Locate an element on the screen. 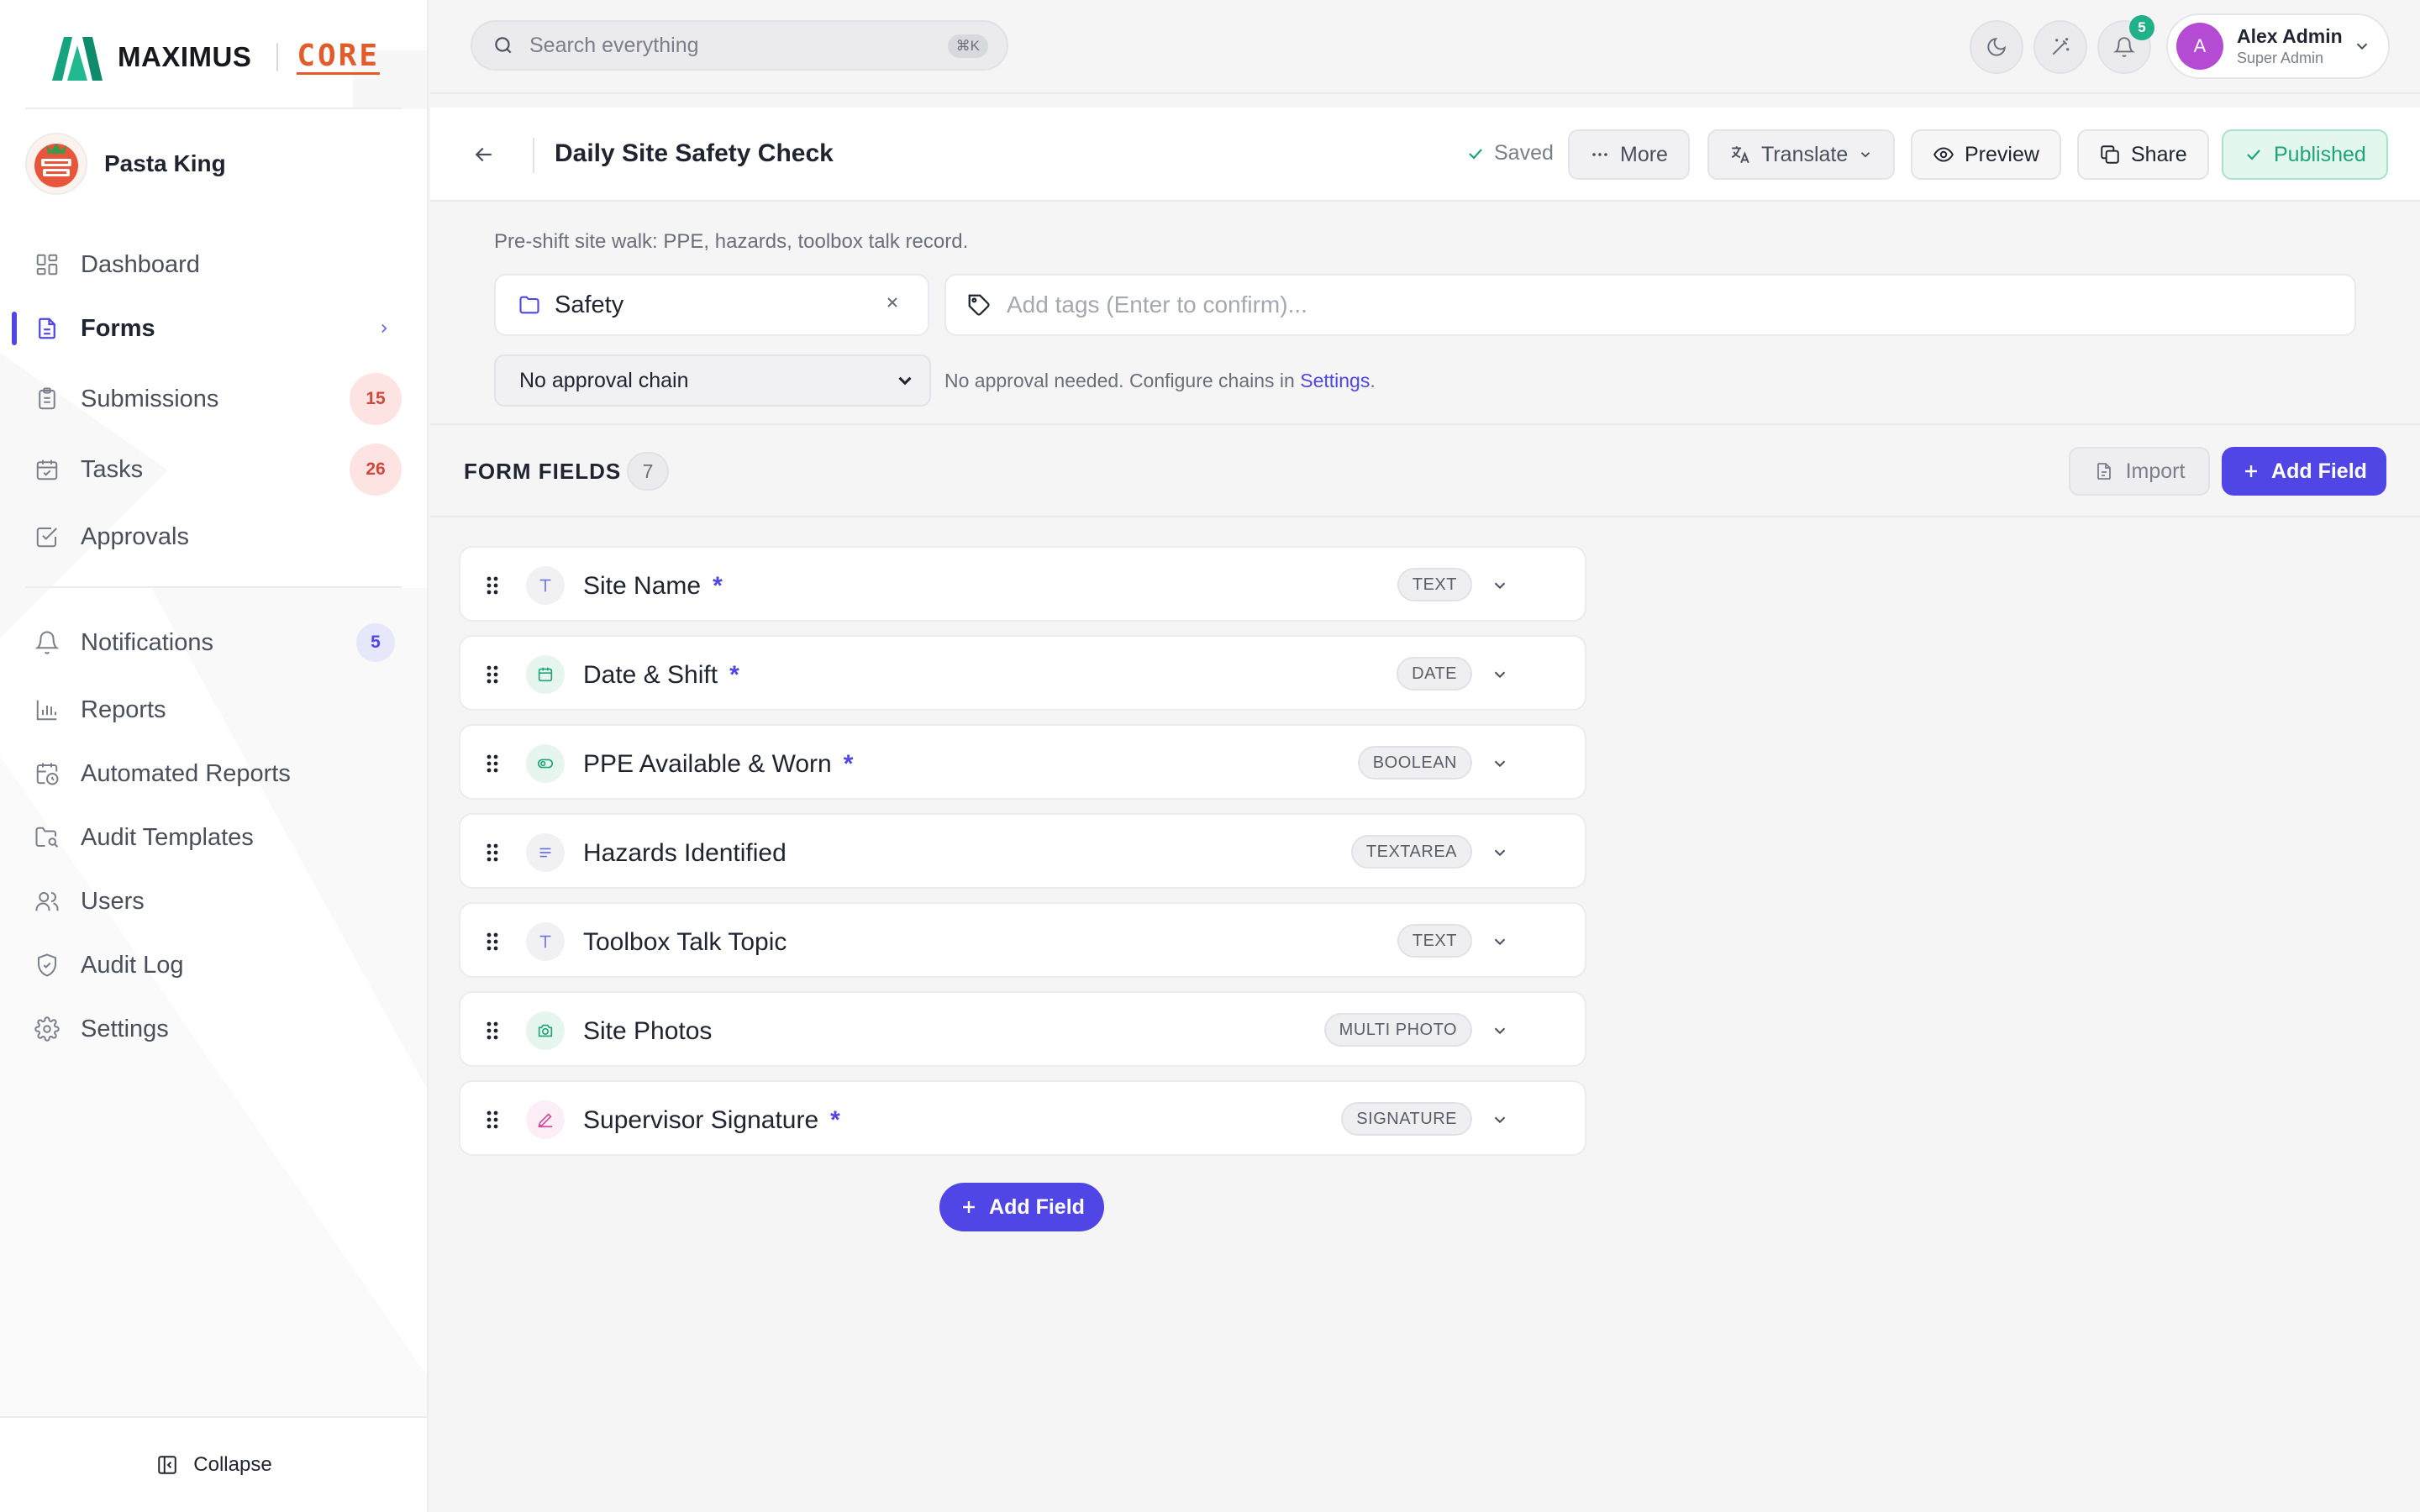 This screenshot has width=2420, height=1512. field-label-text: Site Photos is located at coordinates (648, 1031).